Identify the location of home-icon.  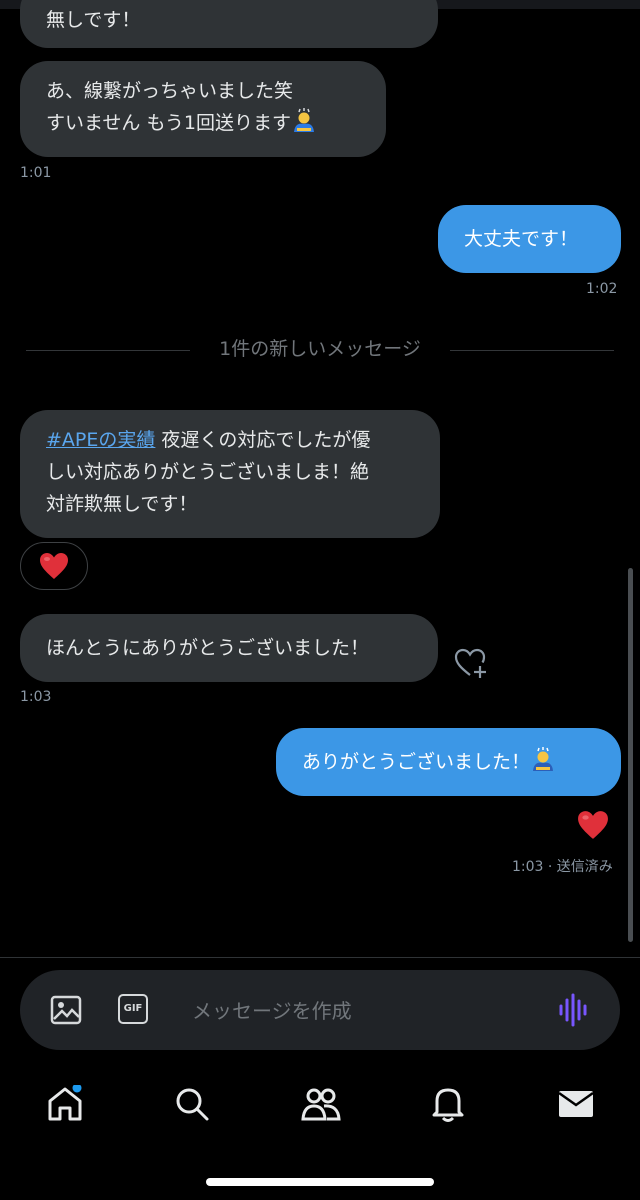
(65, 1105).